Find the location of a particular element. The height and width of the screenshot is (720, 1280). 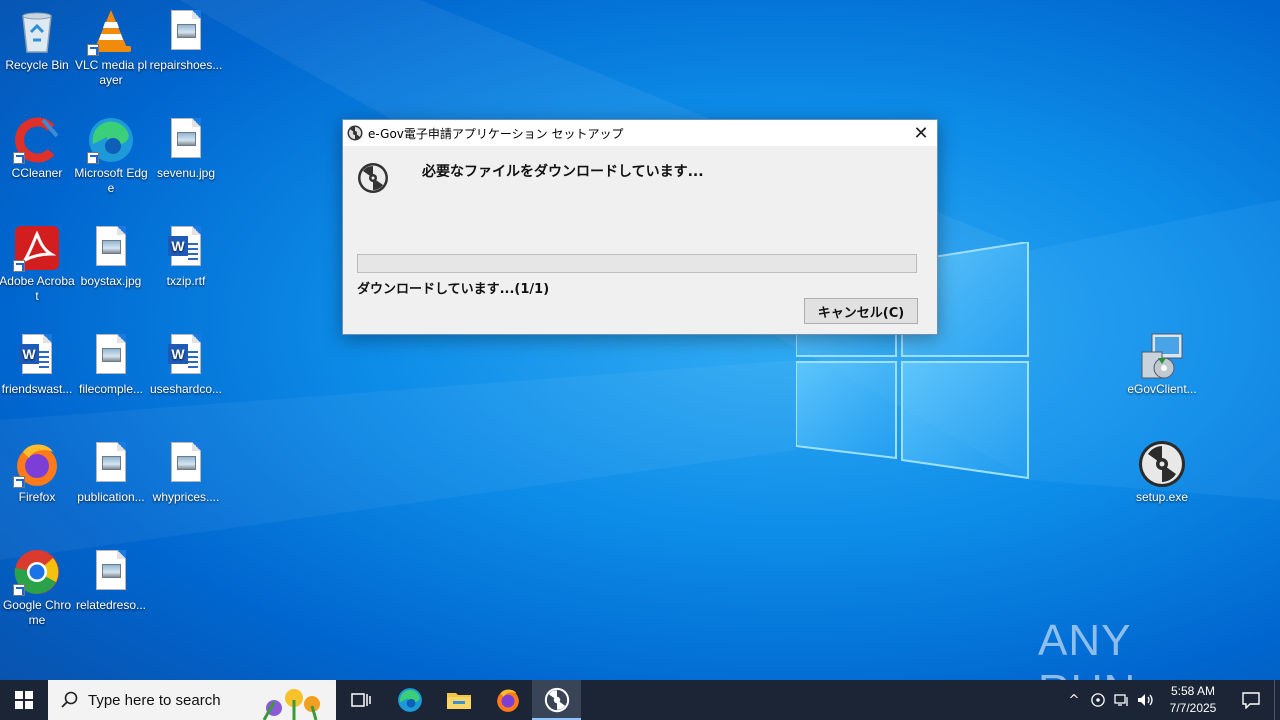

task-view-icon is located at coordinates (360, 700).